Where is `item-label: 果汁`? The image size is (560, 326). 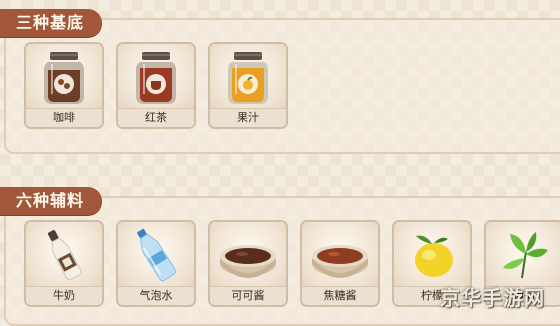
item-label: 果汁 is located at coordinates (248, 117).